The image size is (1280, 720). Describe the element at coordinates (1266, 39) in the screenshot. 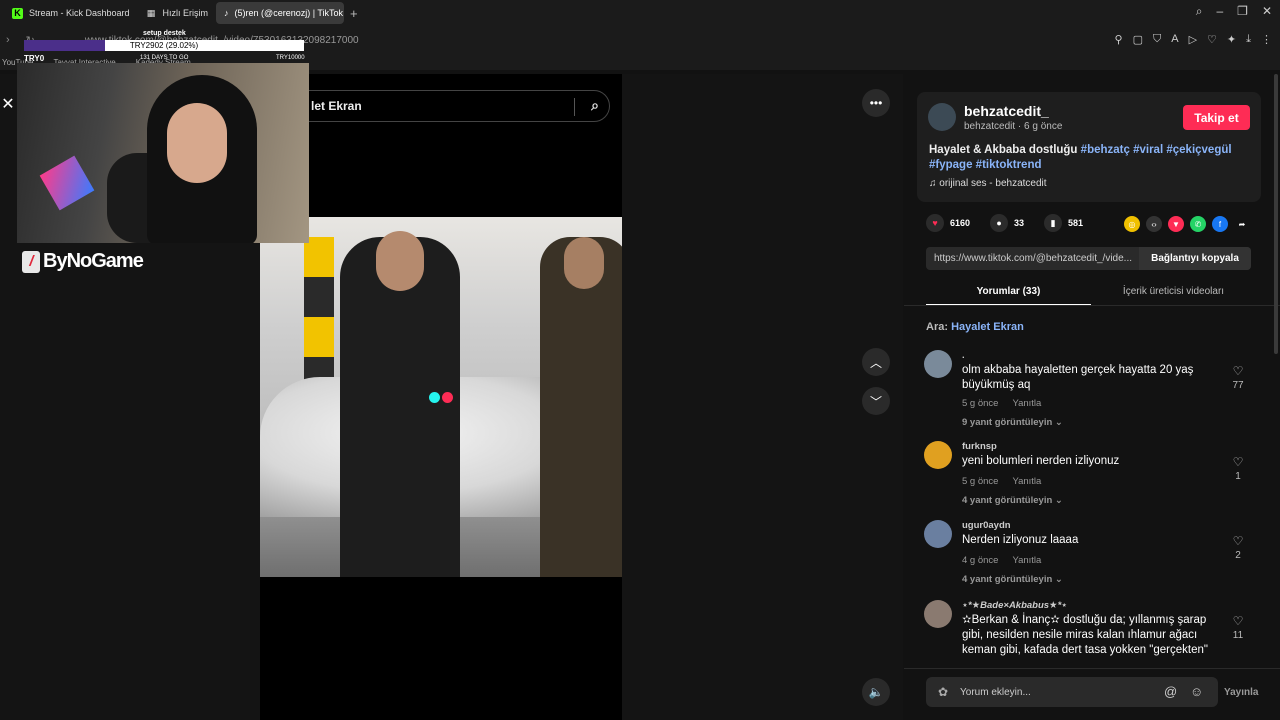

I see `menu-icon: ⋮` at that location.